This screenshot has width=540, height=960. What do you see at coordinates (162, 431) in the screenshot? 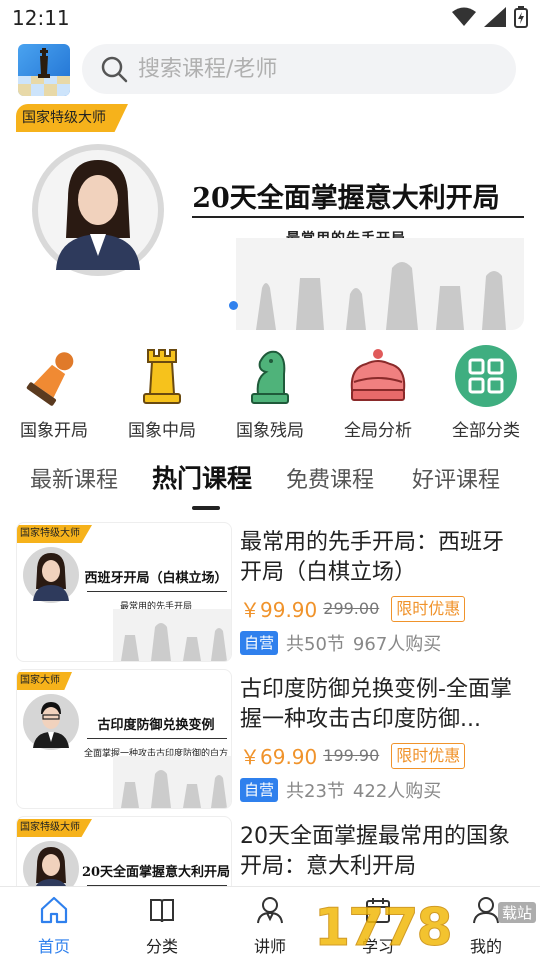
I see `category-label: 国象中局` at bounding box center [162, 431].